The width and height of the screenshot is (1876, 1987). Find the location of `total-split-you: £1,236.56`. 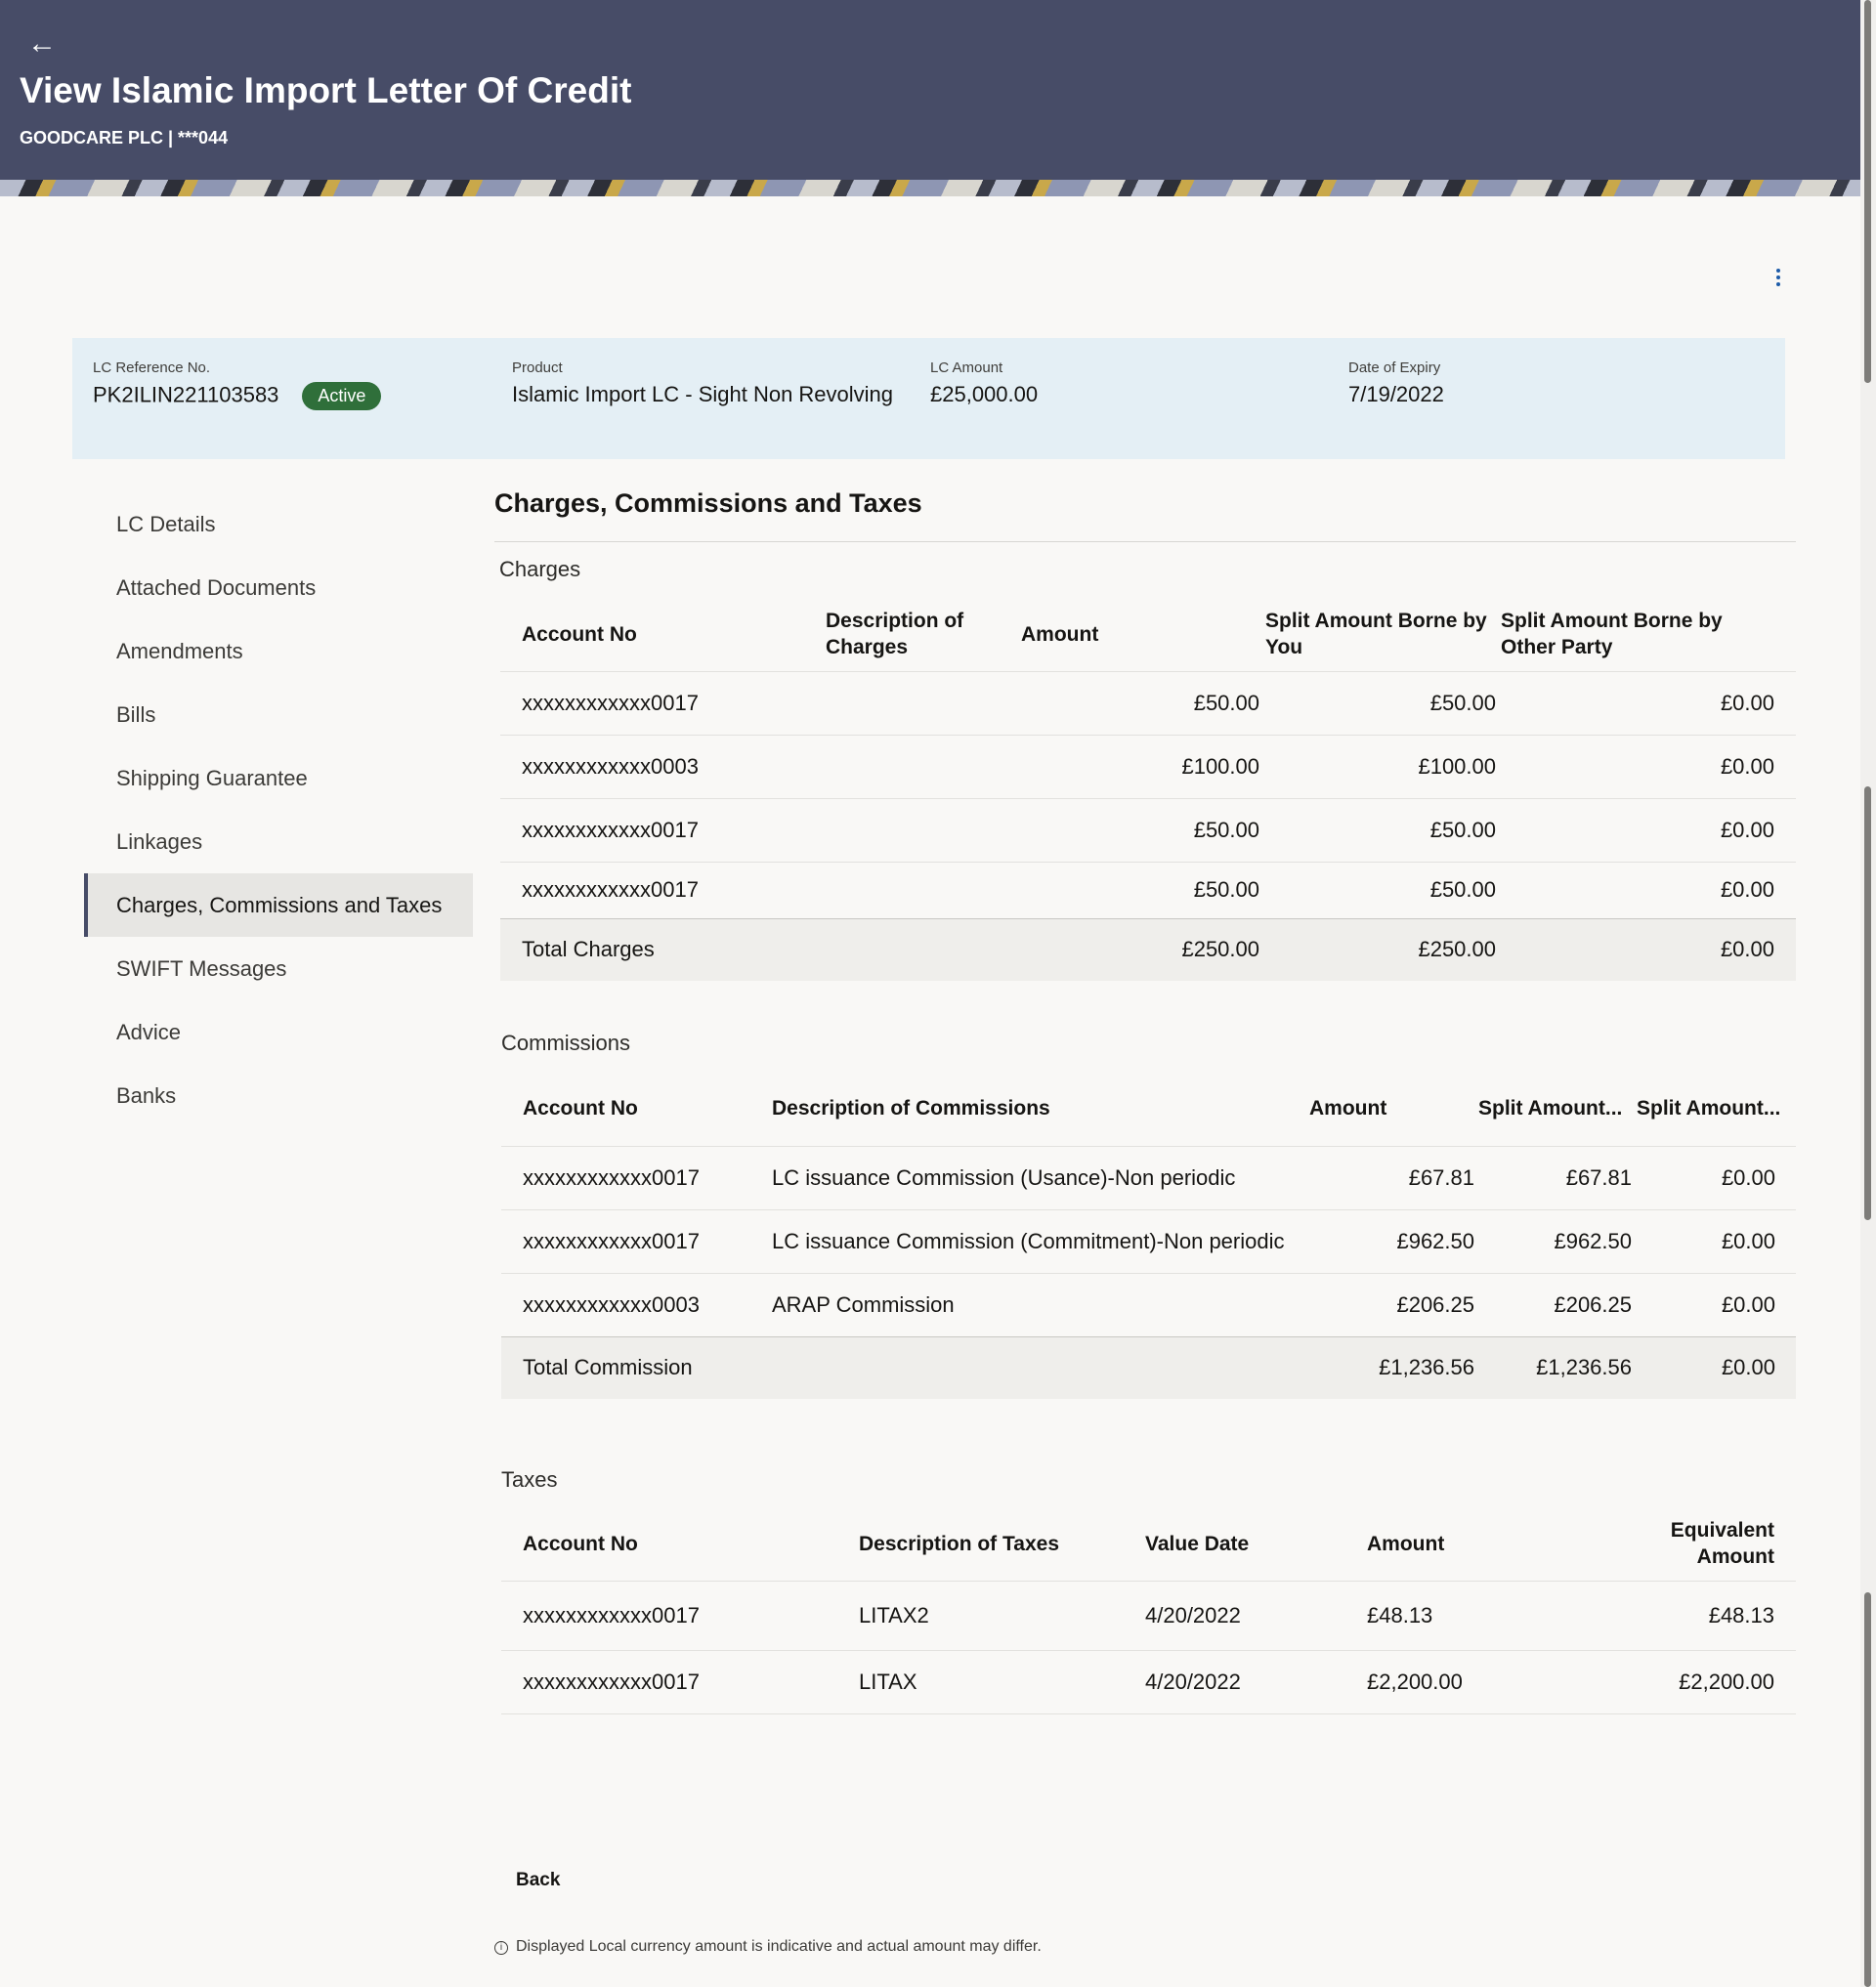

total-split-you: £1,236.56 is located at coordinates (1557, 1367).